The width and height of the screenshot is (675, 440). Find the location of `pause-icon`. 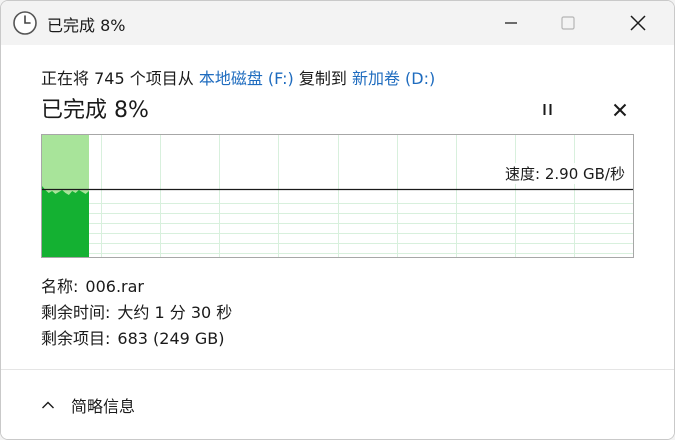

pause-icon is located at coordinates (547, 109).